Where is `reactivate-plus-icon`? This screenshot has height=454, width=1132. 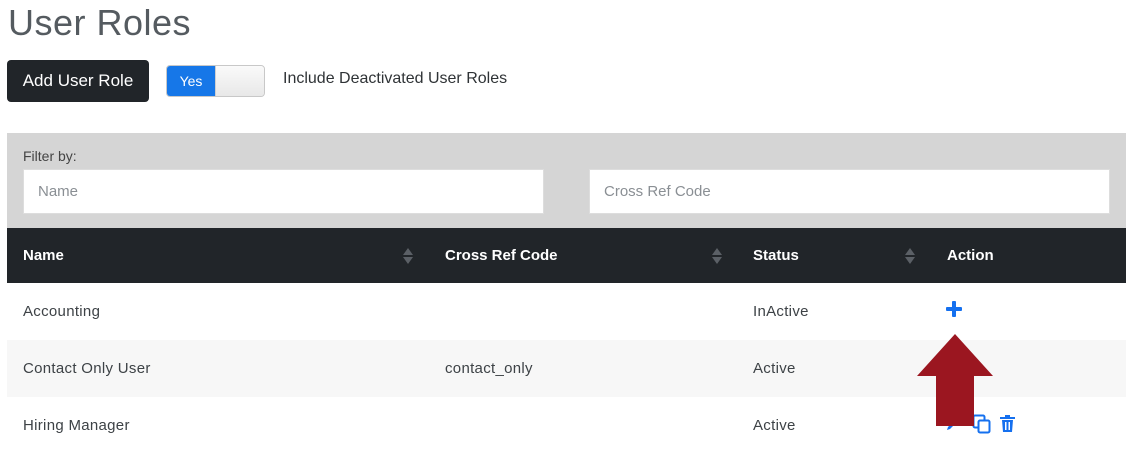
reactivate-plus-icon is located at coordinates (954, 309).